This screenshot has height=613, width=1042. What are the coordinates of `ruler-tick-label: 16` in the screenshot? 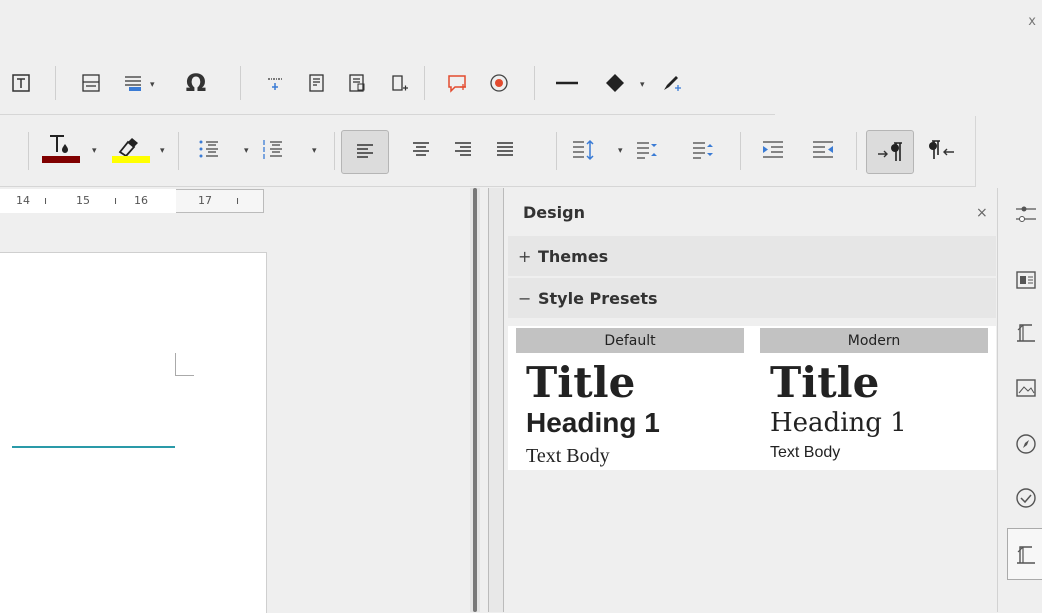 It's located at (141, 200).